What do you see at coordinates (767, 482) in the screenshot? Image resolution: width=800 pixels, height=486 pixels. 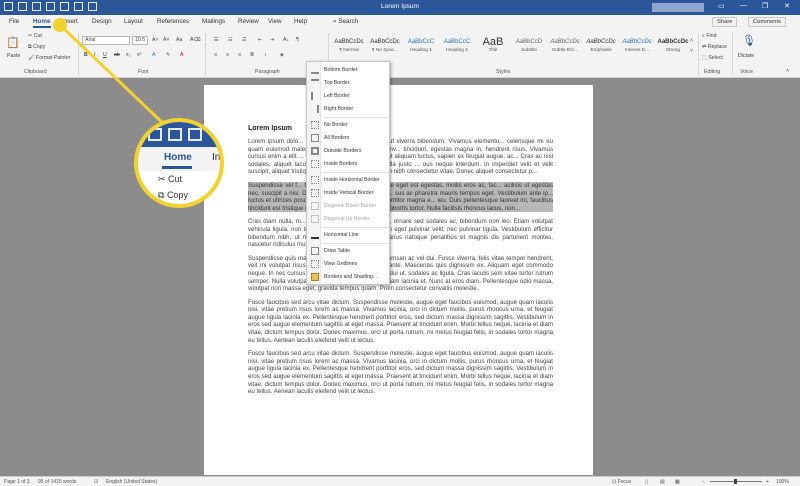 I see `zoom-in-button: +` at bounding box center [767, 482].